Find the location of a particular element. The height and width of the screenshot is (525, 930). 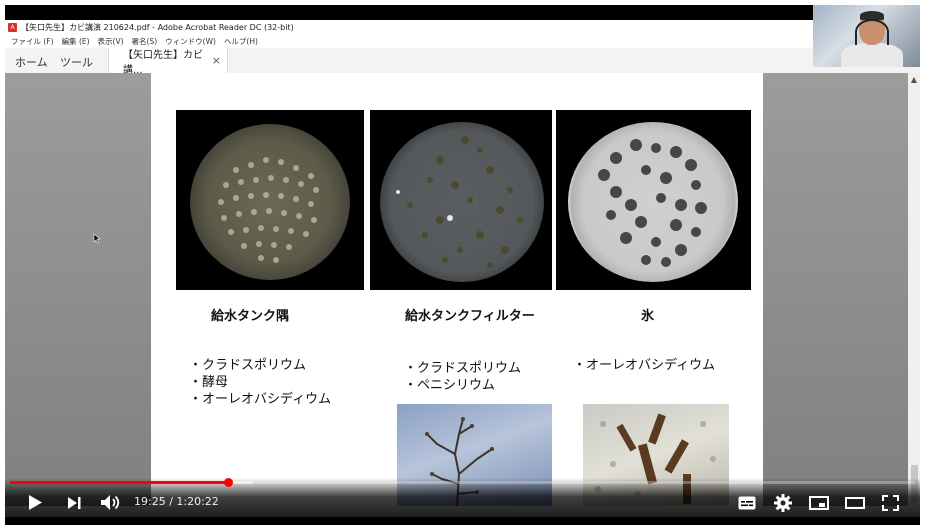

tab-document: 【矢口先生】カビ講... × is located at coordinates (168, 62).